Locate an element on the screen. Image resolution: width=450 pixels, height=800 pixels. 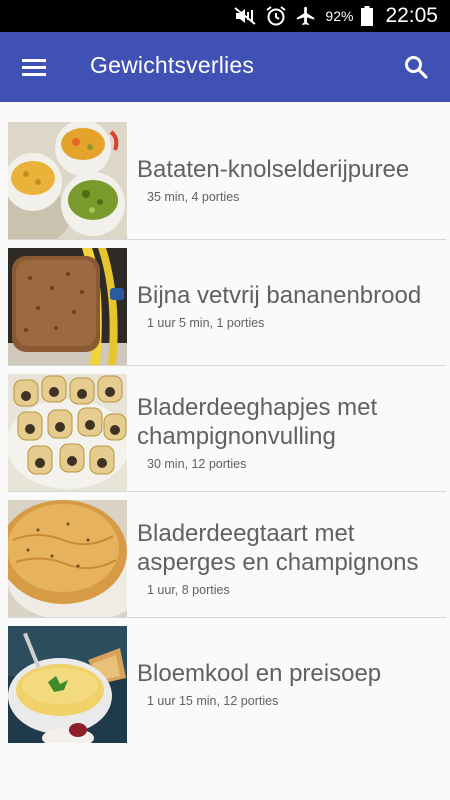
hamburger-menu-icon is located at coordinates (34, 67).